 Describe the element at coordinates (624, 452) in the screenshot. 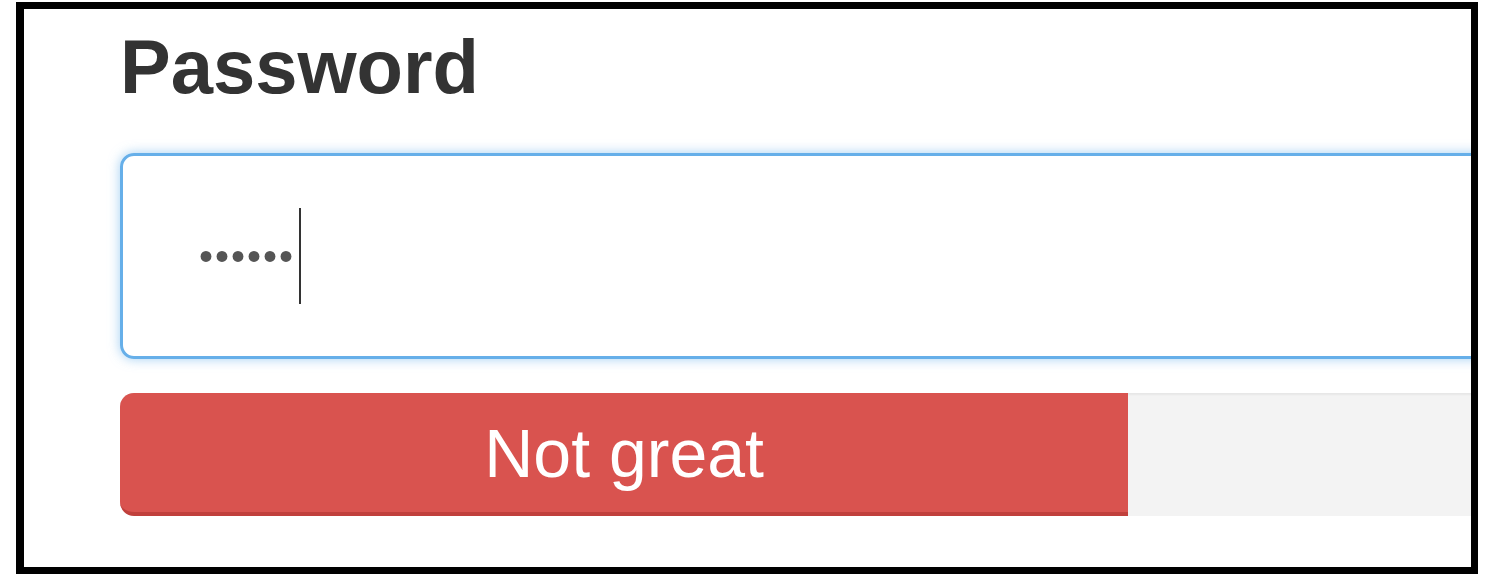

I see `strength-label: Not great` at that location.